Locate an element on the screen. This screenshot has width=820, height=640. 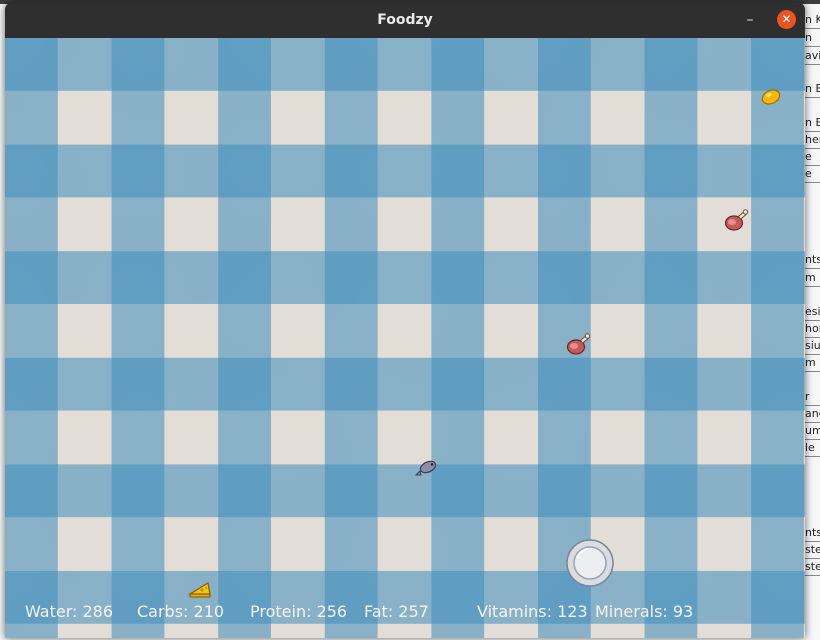
sheet-cell: r is located at coordinates (812, 397).